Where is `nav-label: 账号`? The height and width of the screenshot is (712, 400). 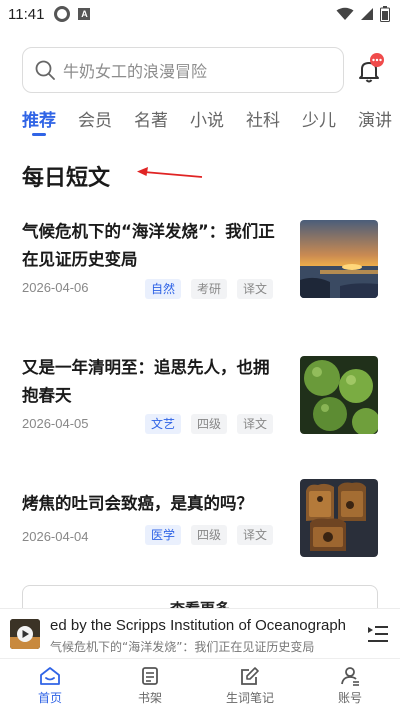 nav-label: 账号 is located at coordinates (349, 698).